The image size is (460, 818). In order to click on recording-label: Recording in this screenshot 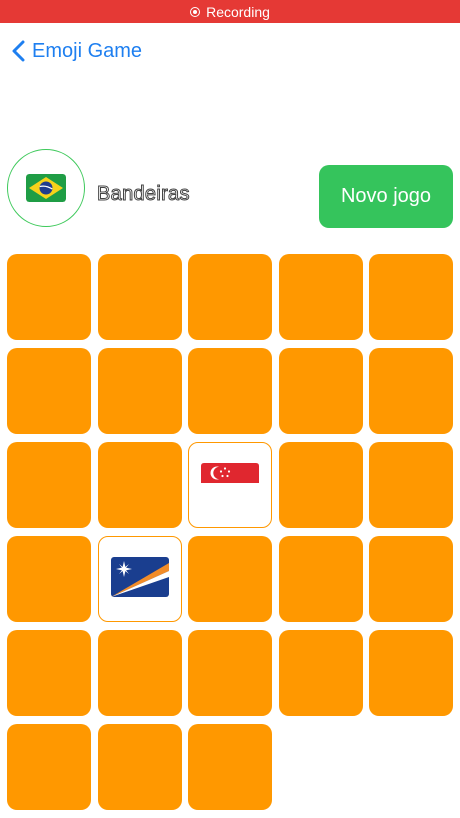, I will do `click(238, 11)`.